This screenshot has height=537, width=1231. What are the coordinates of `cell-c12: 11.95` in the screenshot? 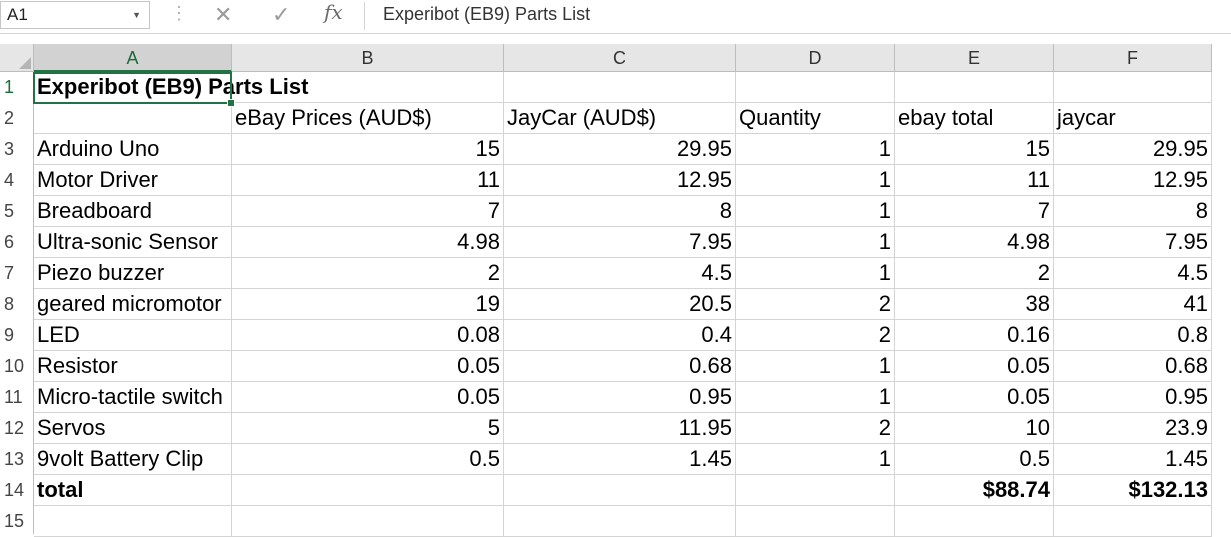 It's located at (620, 428).